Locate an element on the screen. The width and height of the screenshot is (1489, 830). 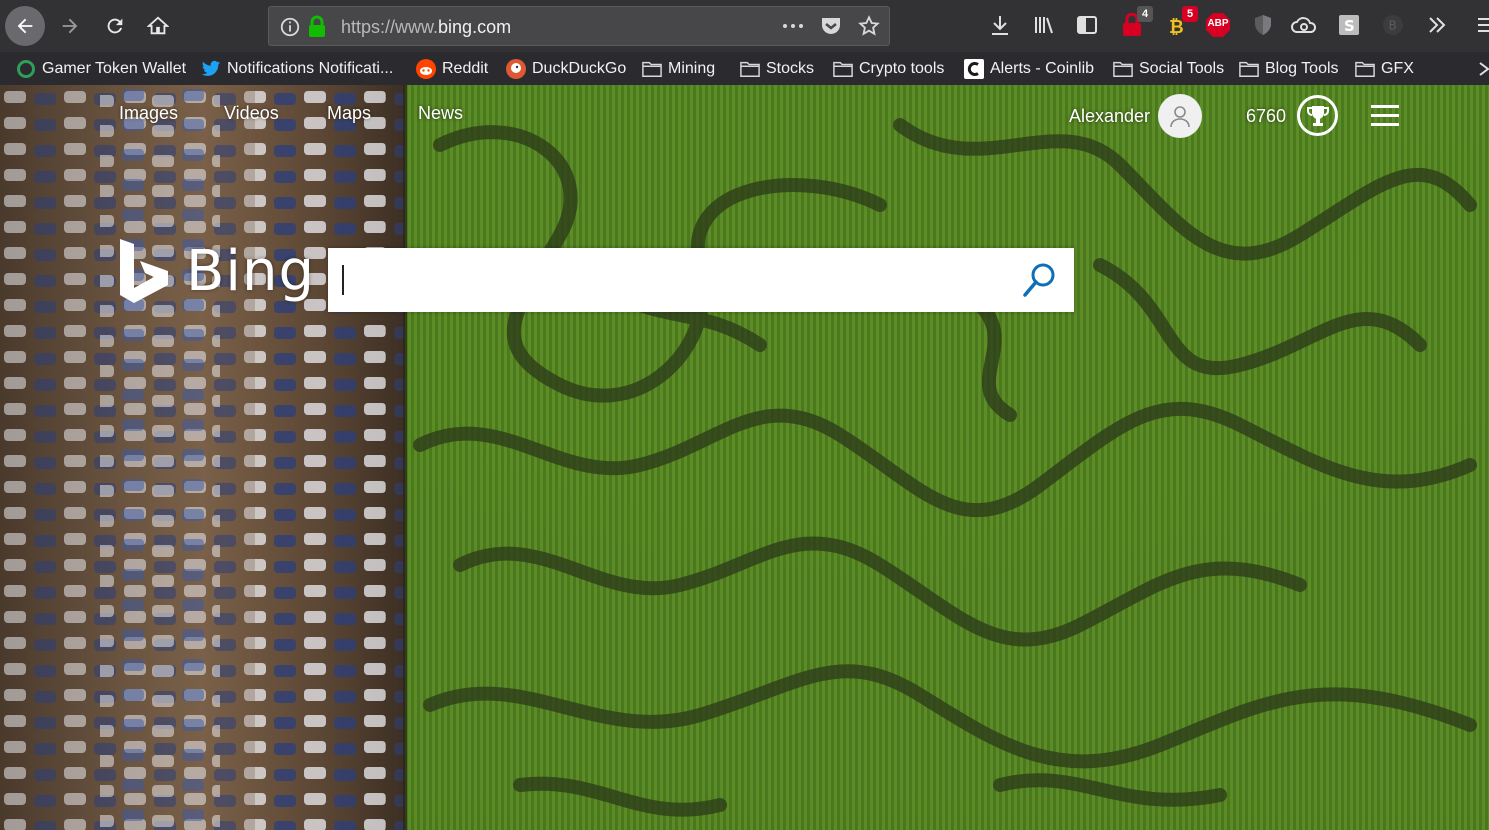
avatar is located at coordinates (1180, 116).